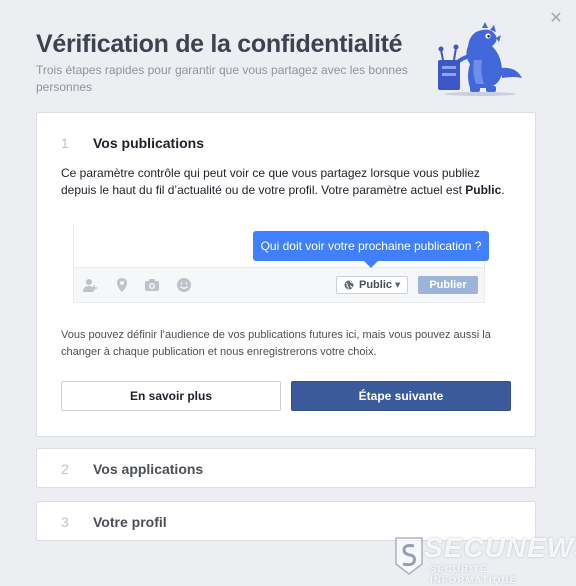 This screenshot has width=576, height=586. I want to click on dialog-title: Vérification de la confidentialité, so click(219, 44).